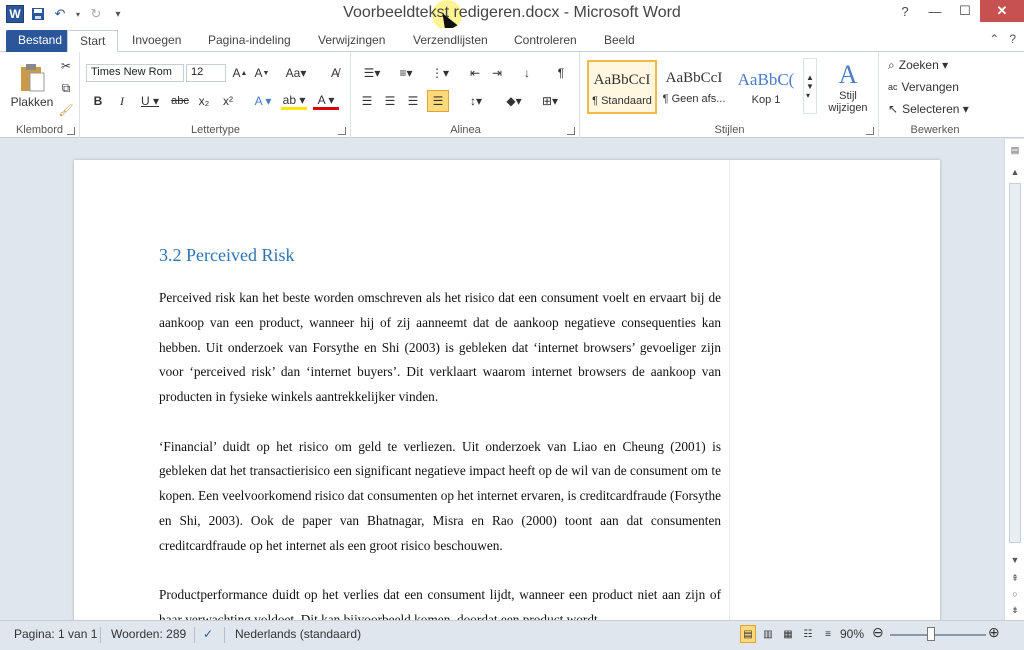  I want to click on clipboard-launcher-icon, so click(71, 131).